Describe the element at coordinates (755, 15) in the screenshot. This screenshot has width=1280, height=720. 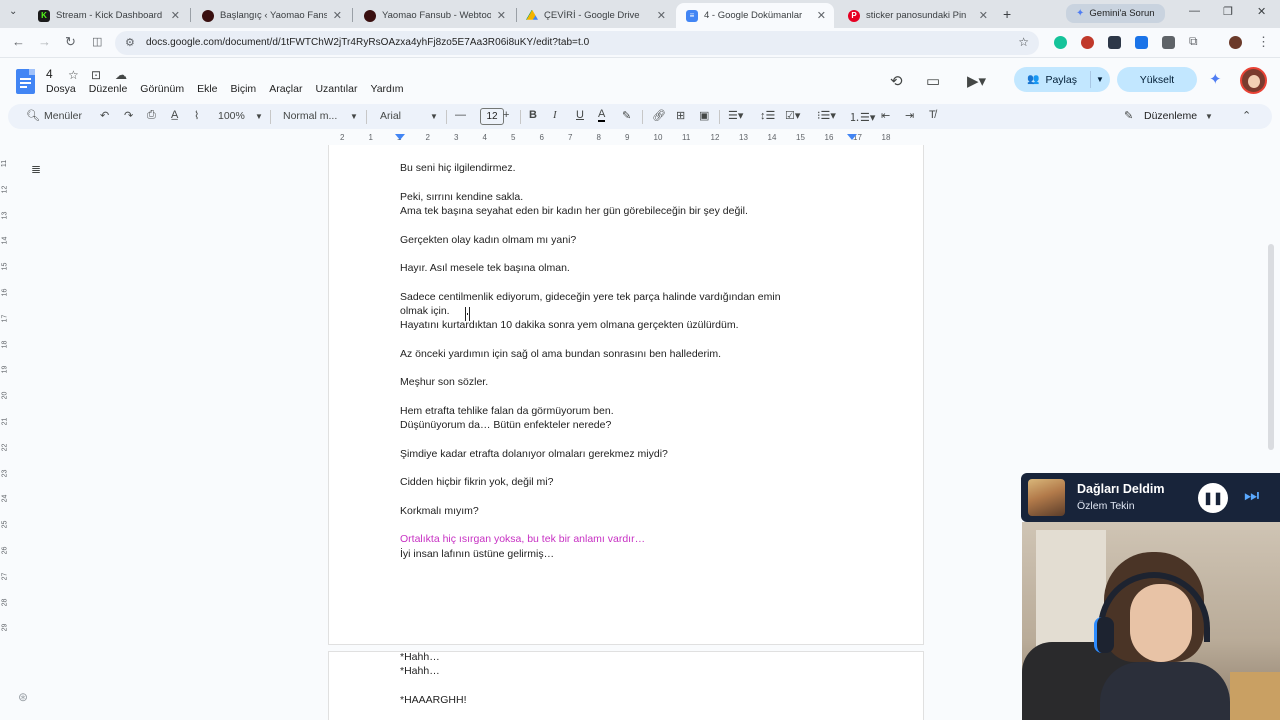
I see `browser-tab-docs: ≡ 4 - Google Dokümanlar ✕` at that location.